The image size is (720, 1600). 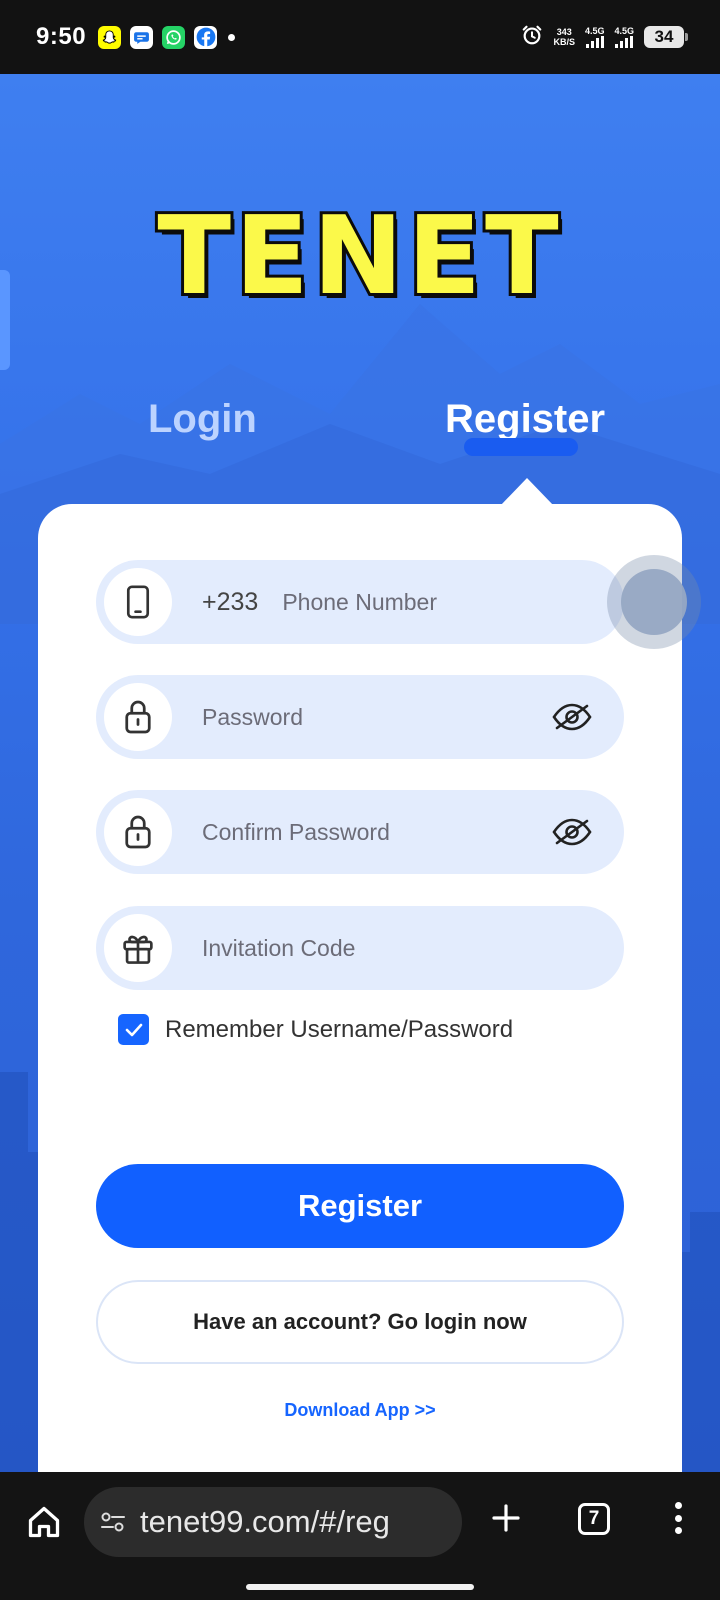 I want to click on app-logo: TENET, so click(x=358, y=256).